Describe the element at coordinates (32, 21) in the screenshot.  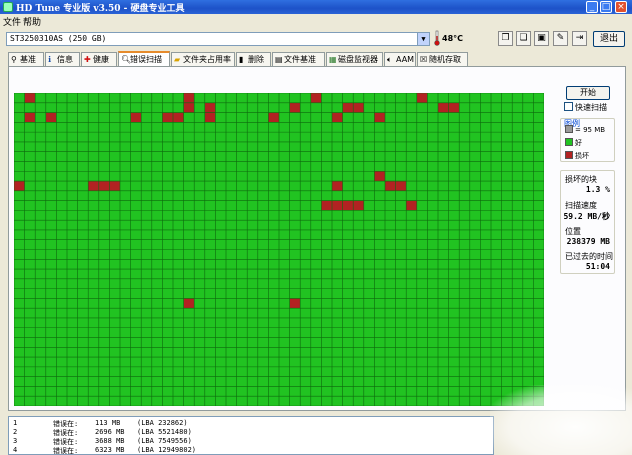
I see `menu-help: 帮助` at that location.